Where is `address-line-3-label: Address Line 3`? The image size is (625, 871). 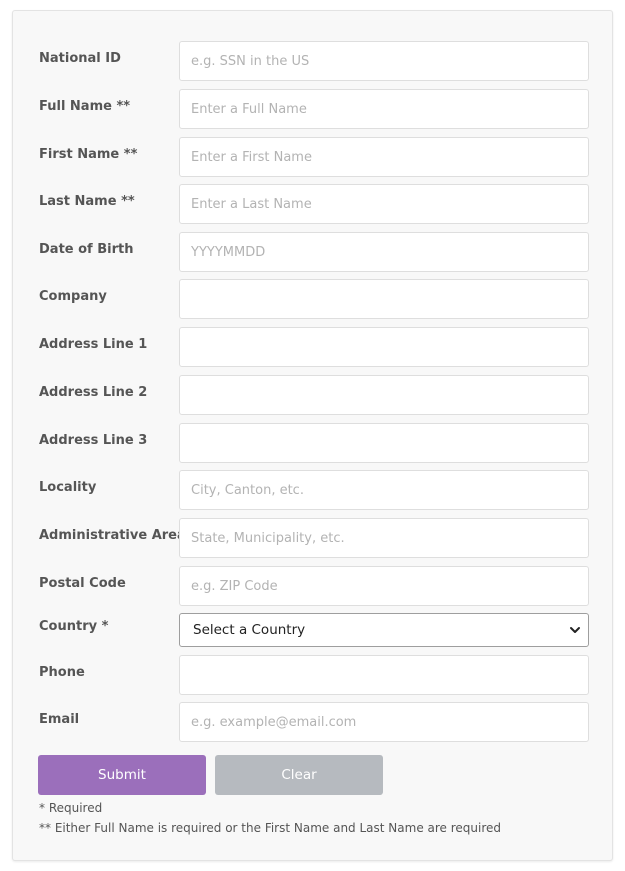
address-line-3-label: Address Line 3 is located at coordinates (93, 440).